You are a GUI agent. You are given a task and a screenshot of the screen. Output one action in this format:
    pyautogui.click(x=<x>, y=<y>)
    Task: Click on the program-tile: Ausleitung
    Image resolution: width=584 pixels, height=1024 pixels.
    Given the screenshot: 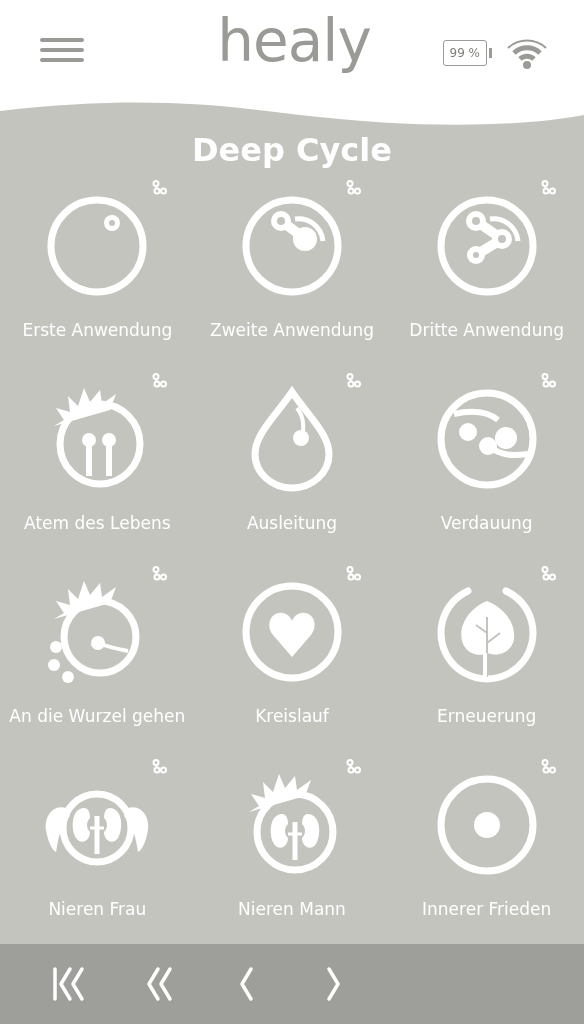 What is the action you would take?
    pyautogui.click(x=292, y=450)
    